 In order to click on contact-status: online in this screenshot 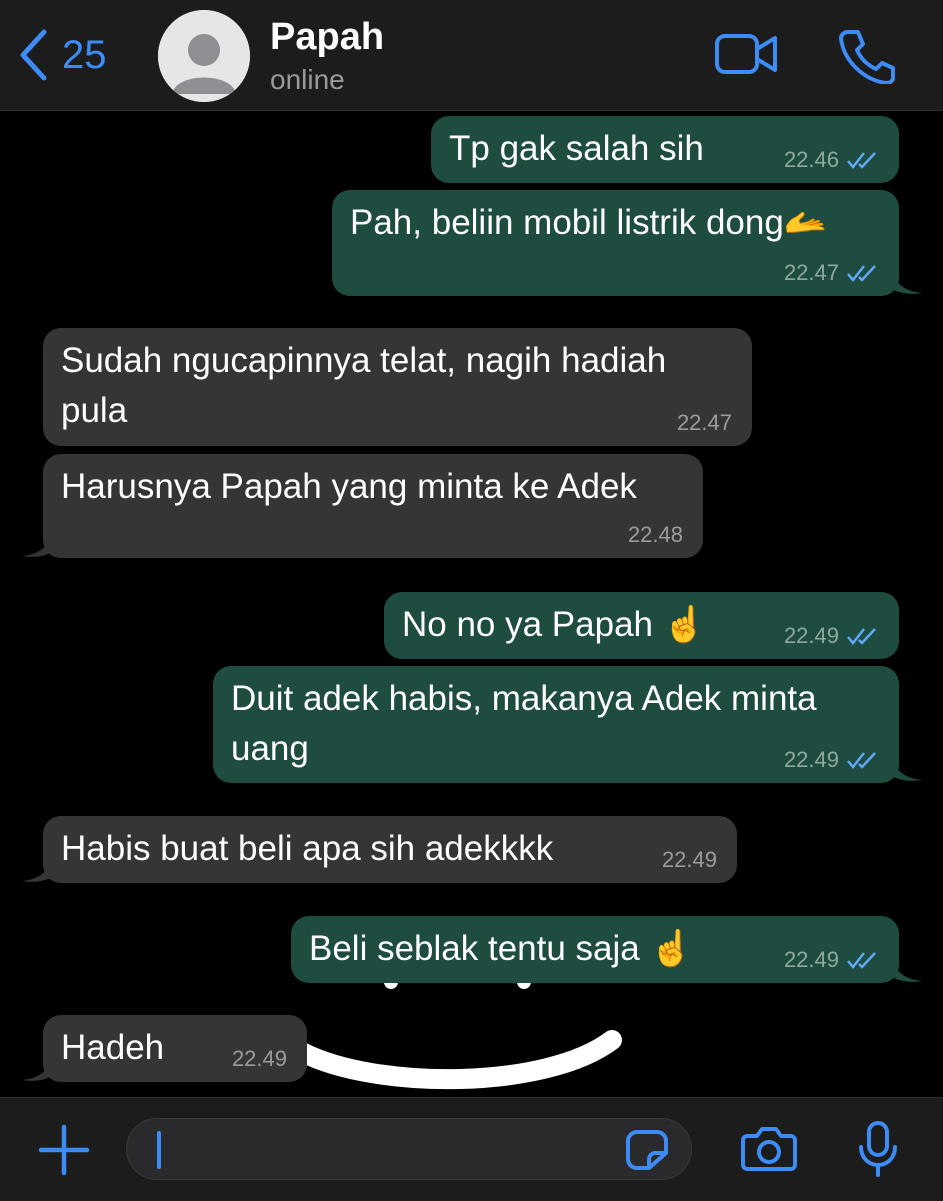, I will do `click(307, 79)`.